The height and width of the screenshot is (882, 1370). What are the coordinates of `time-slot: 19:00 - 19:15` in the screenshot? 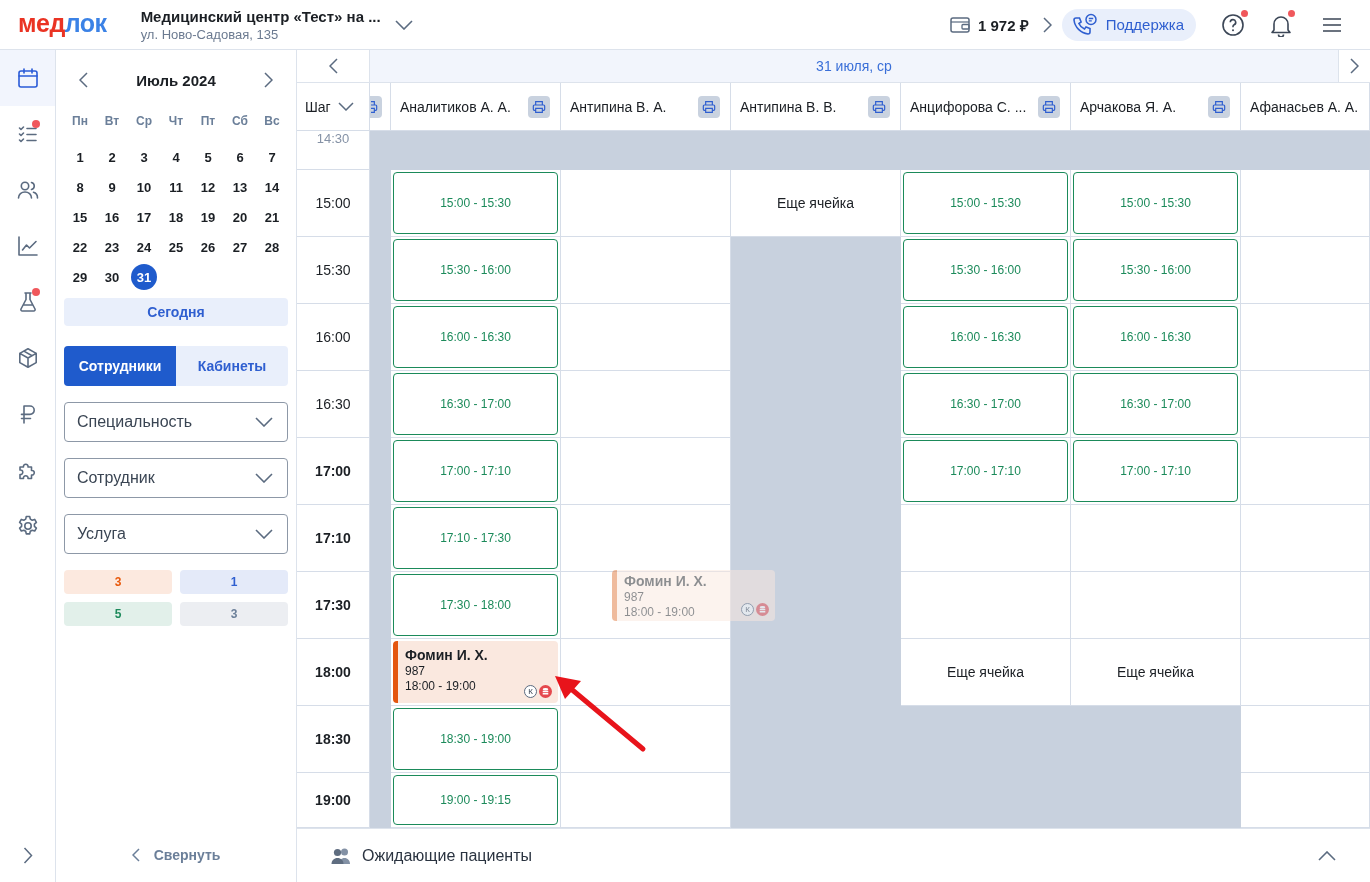 It's located at (475, 800).